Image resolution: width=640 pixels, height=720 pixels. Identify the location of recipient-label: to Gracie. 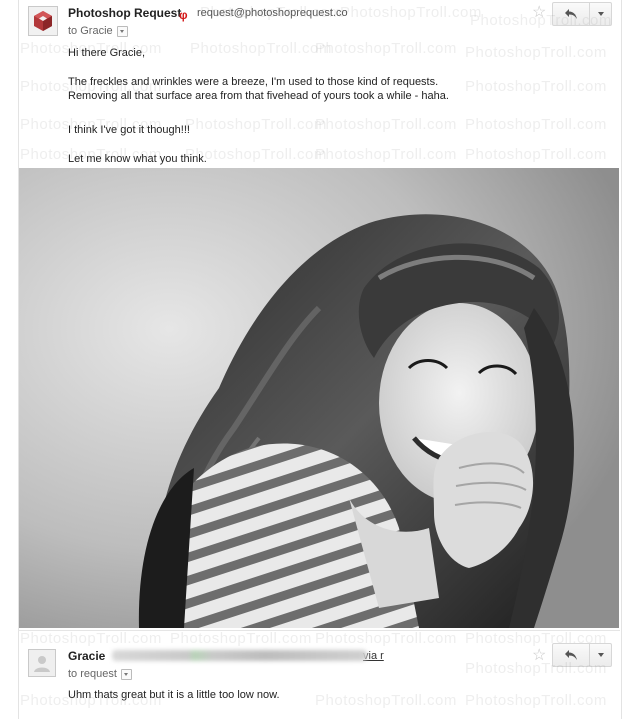
(90, 31).